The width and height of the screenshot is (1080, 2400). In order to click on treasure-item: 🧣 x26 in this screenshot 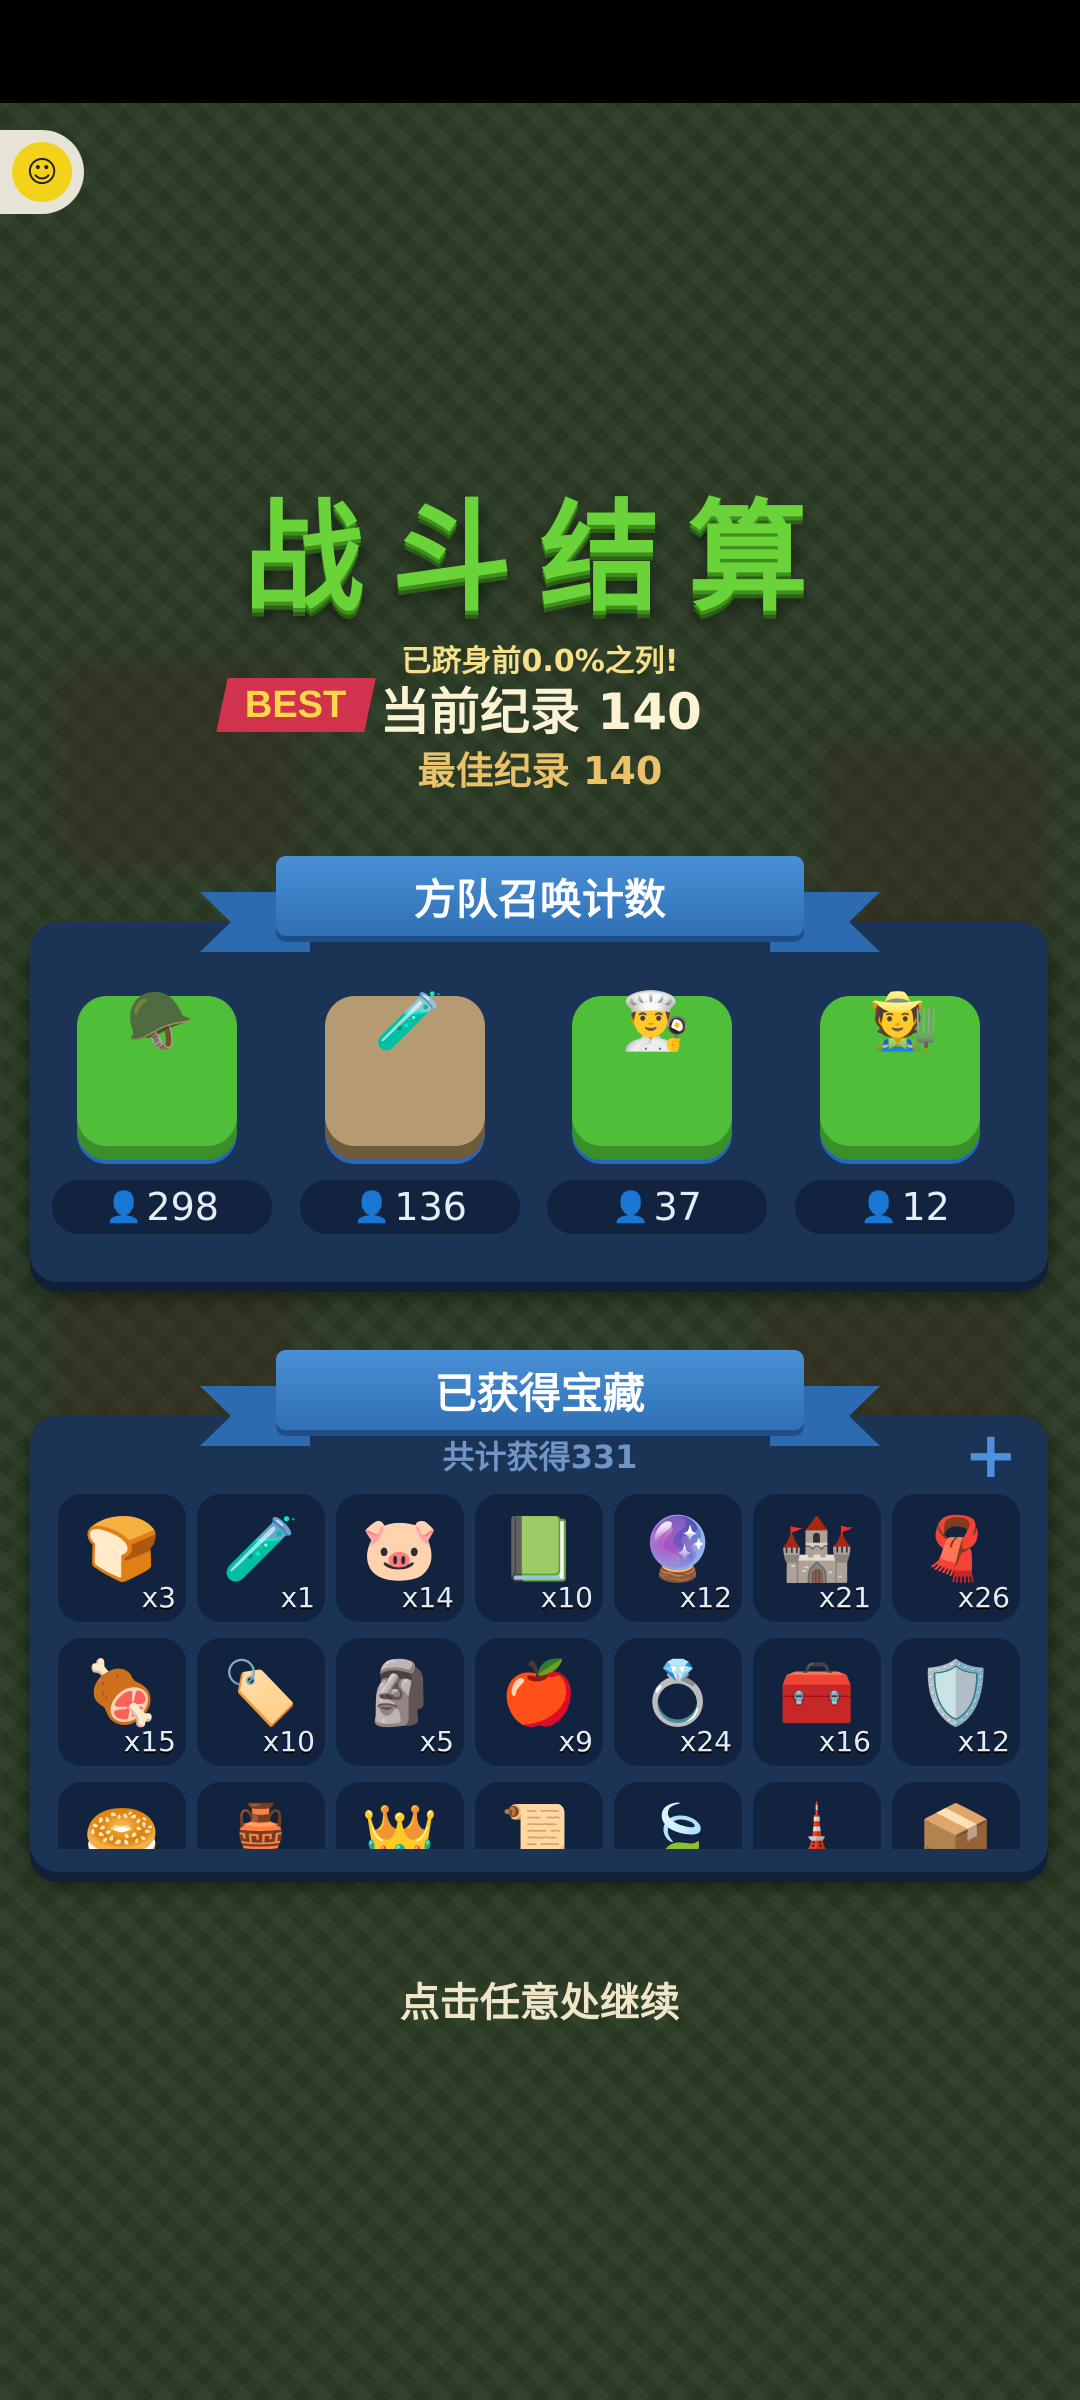, I will do `click(956, 1558)`.